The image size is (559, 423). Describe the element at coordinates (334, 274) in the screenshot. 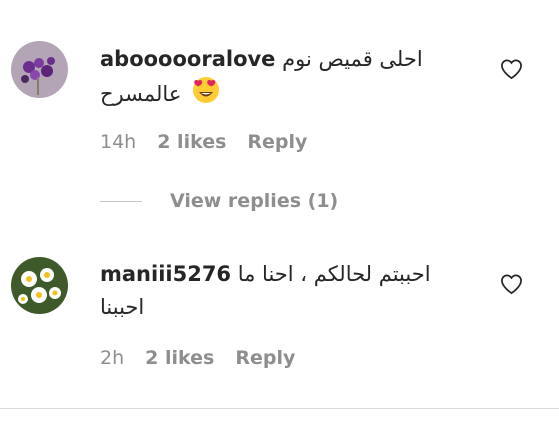

I see `comment-text: احببتم لحالكم ، احنا ما` at that location.